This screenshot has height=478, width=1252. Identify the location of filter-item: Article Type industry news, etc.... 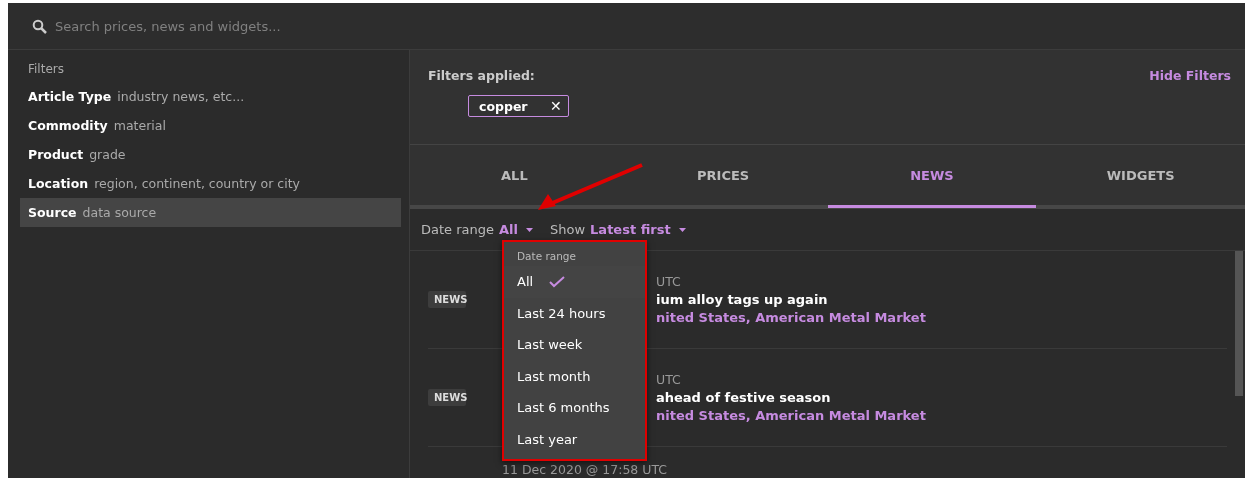
(210, 96).